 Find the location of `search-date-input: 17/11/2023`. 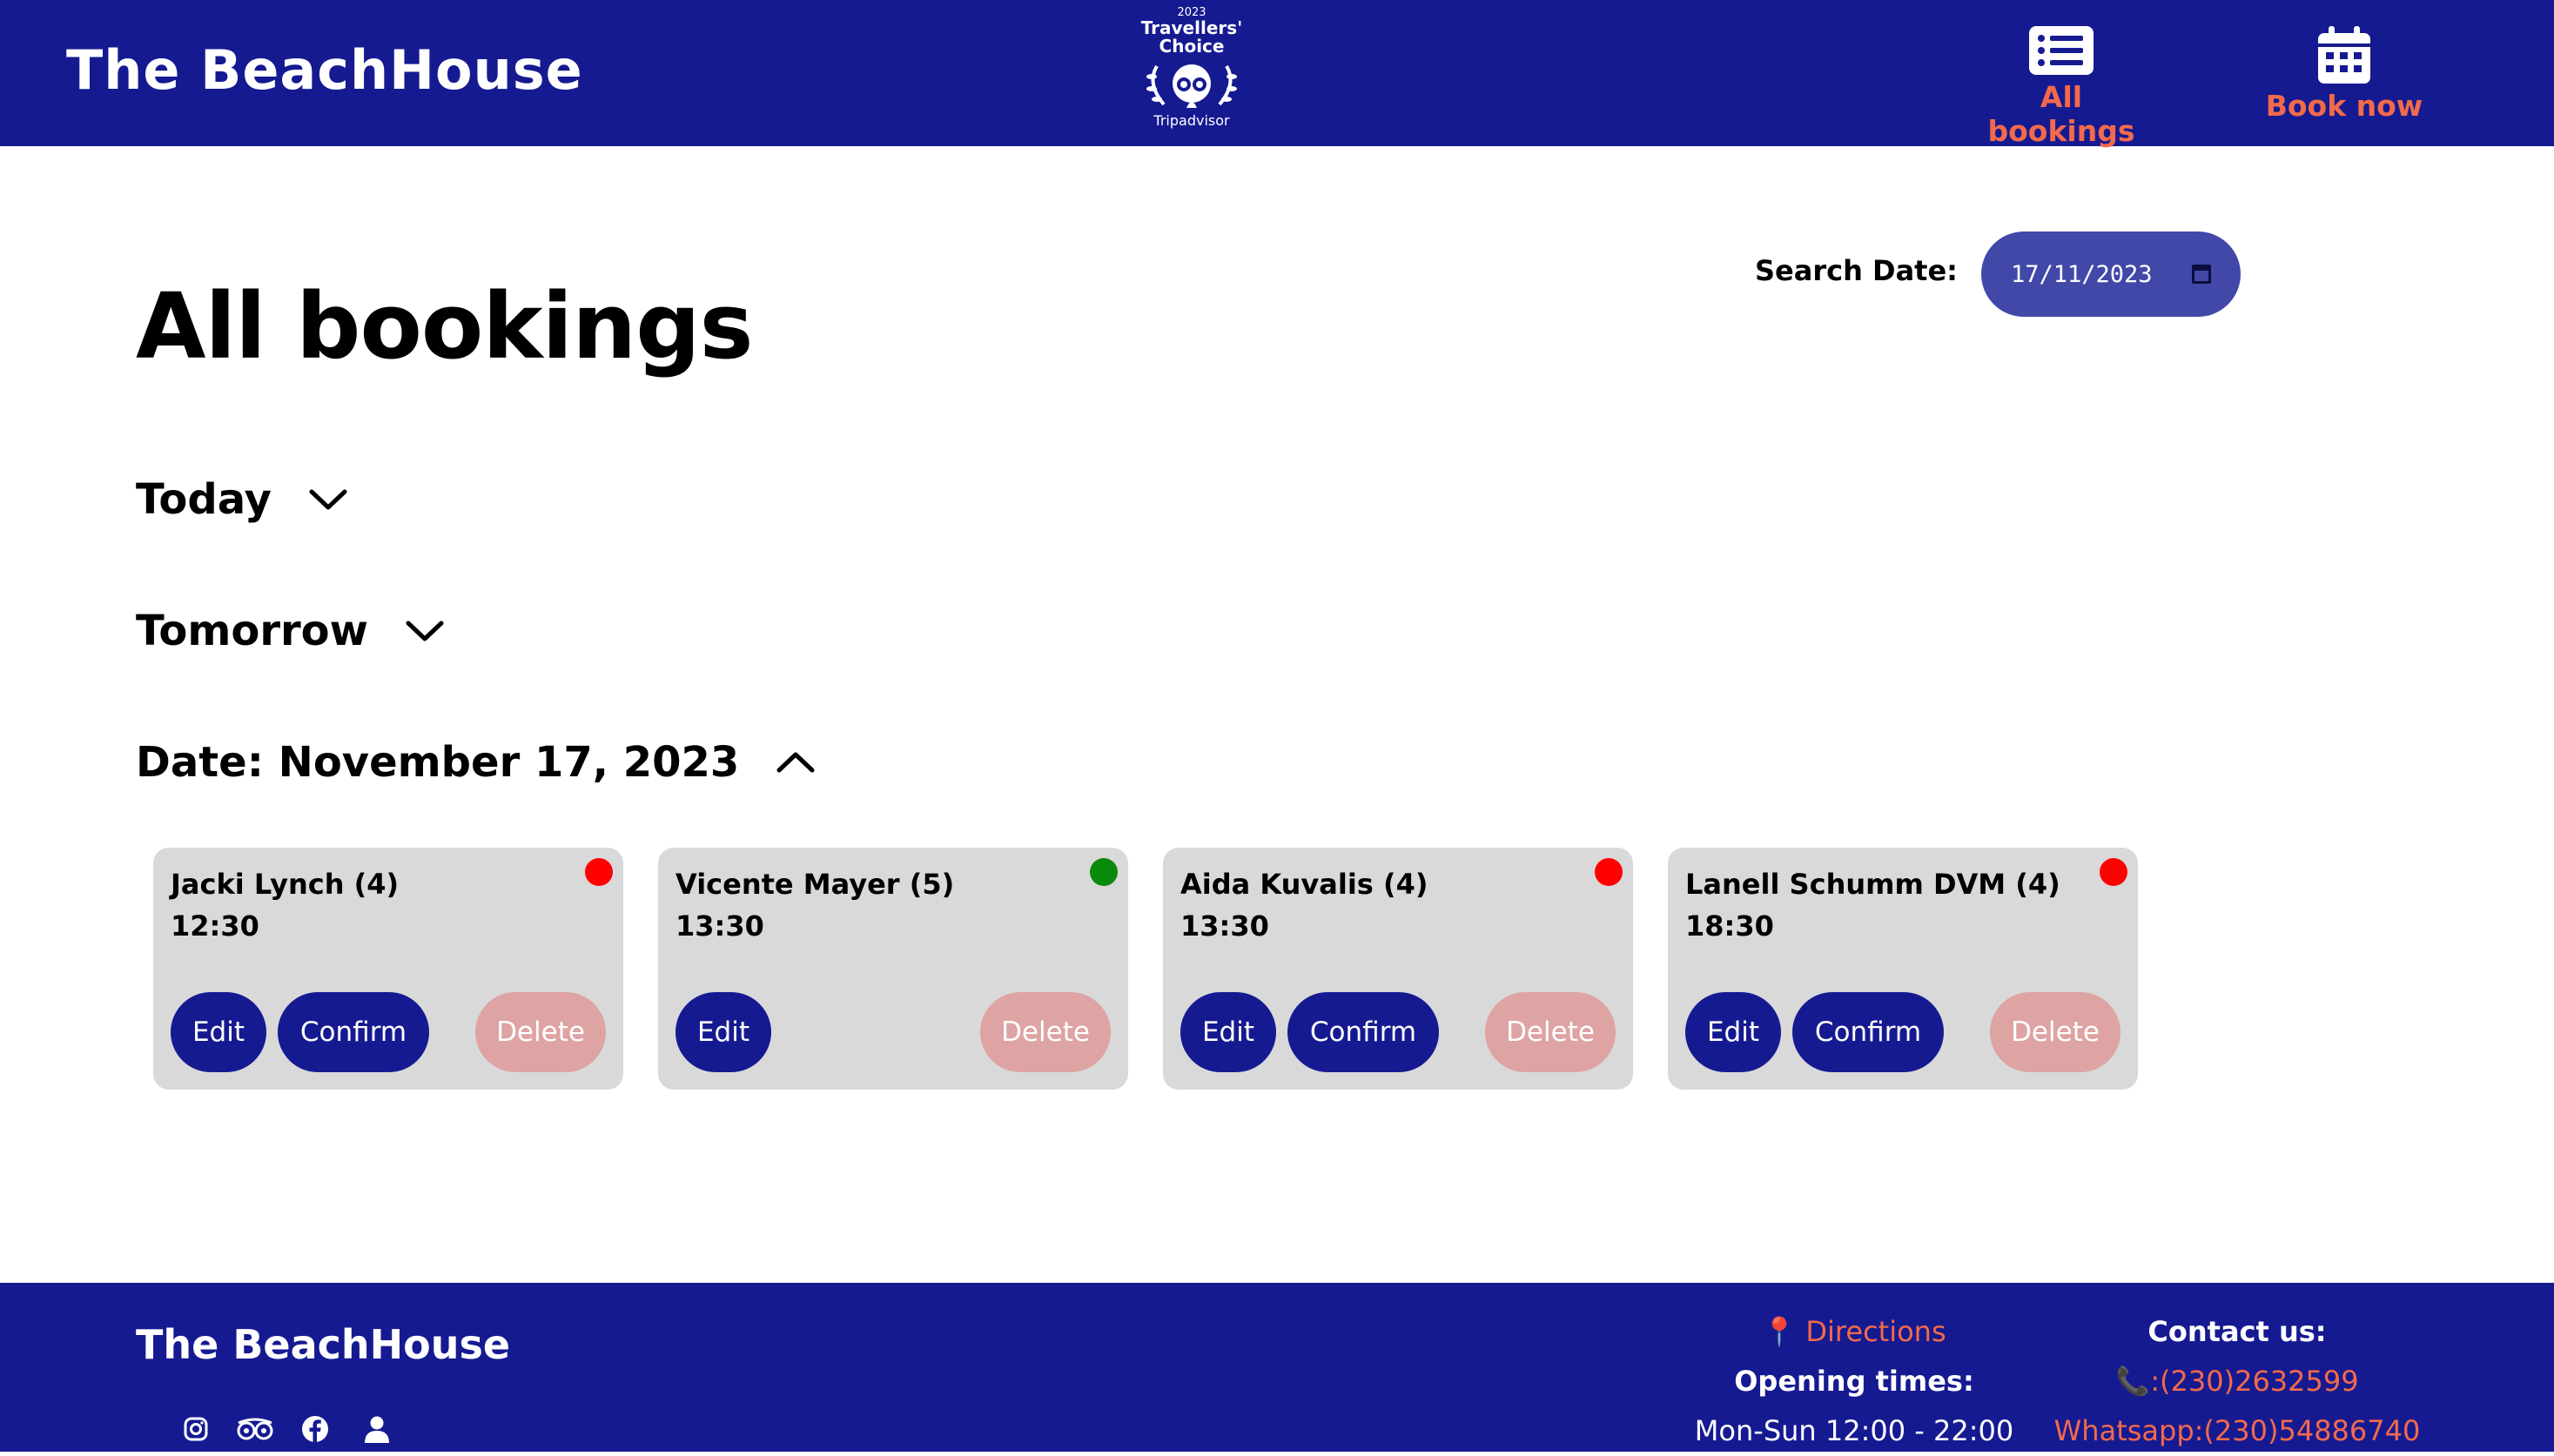

search-date-input: 17/11/2023 is located at coordinates (2111, 274).